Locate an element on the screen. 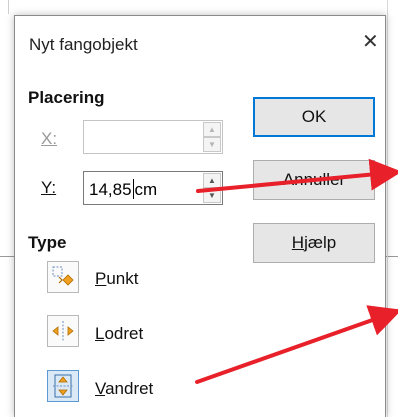 Image resolution: width=398 pixels, height=417 pixels. background-guide-line-left is located at coordinates (7, 256).